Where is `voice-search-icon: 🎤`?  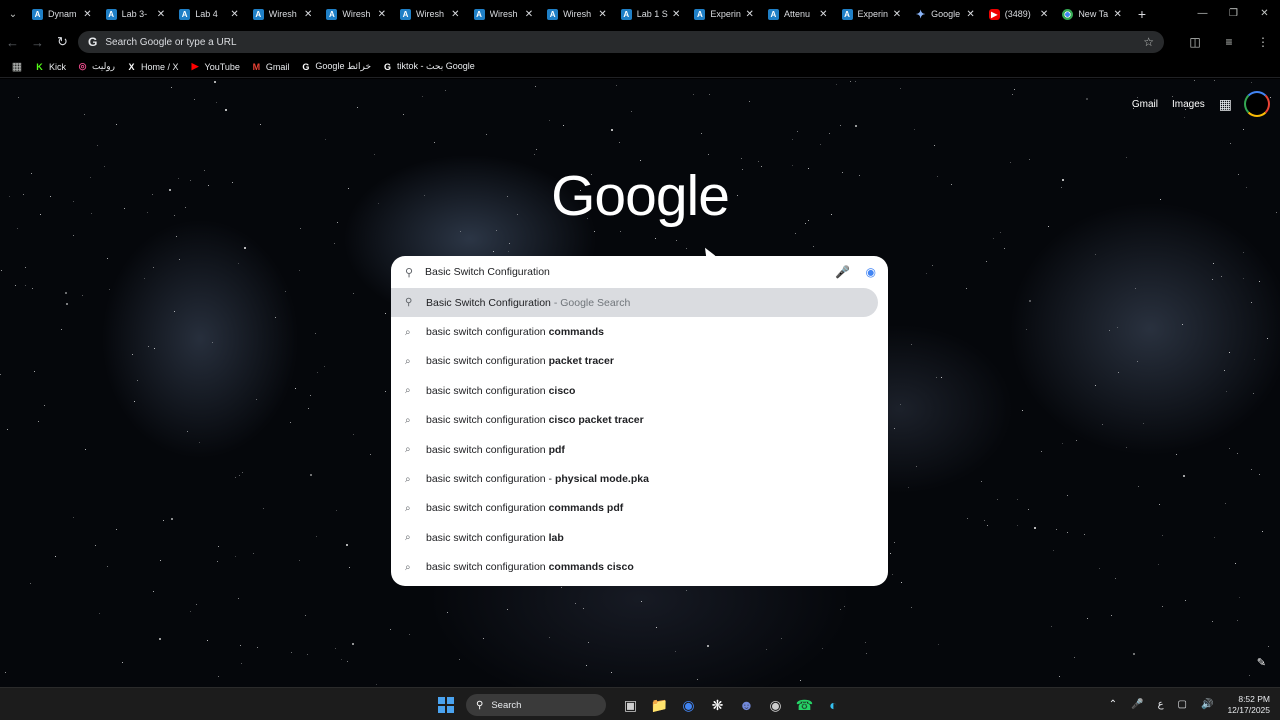
voice-search-icon: 🎤 is located at coordinates (842, 272).